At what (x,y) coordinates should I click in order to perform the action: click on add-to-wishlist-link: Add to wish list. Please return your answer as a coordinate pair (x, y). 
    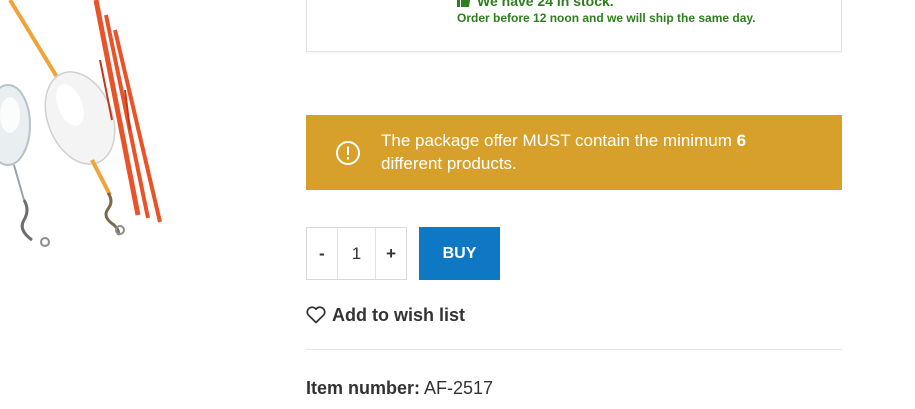
    Looking at the image, I should click on (385, 315).